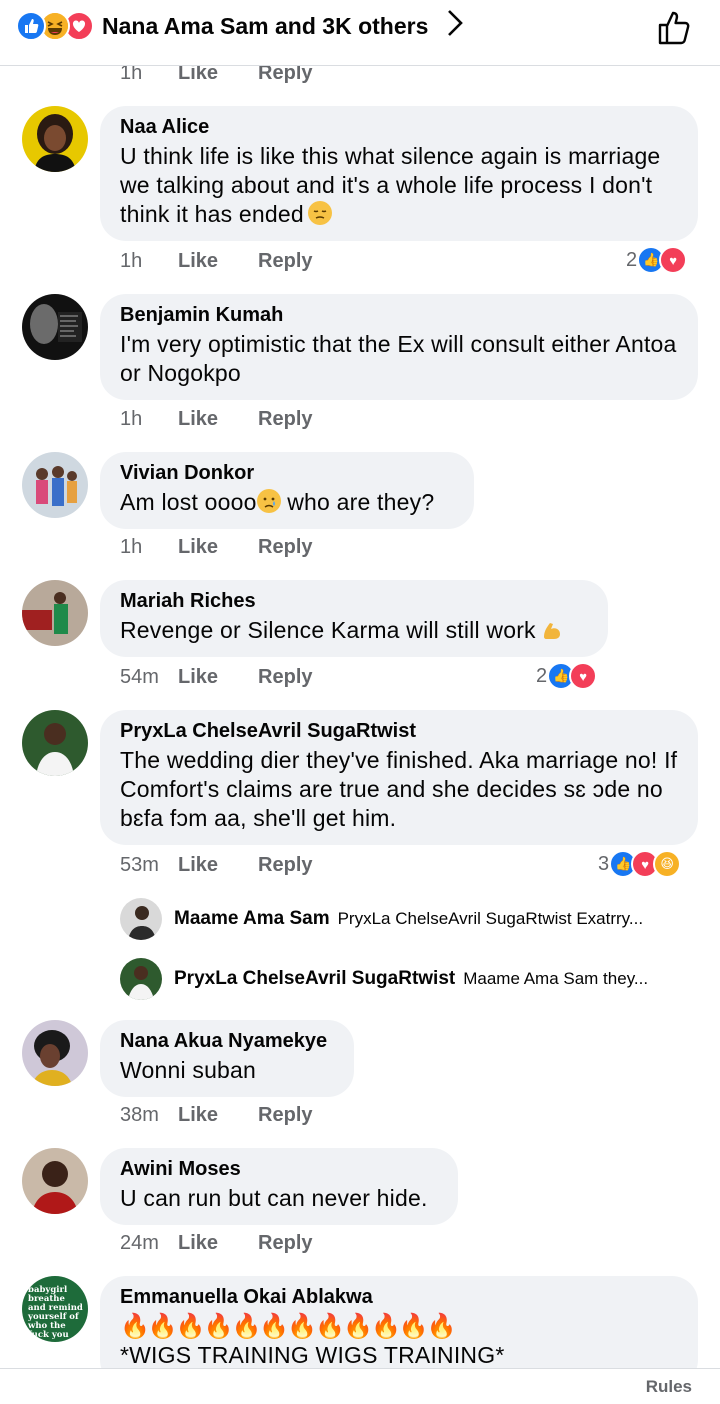 The height and width of the screenshot is (1404, 720). Describe the element at coordinates (399, 127) in the screenshot. I see `commenter-name: Naa Alice` at that location.